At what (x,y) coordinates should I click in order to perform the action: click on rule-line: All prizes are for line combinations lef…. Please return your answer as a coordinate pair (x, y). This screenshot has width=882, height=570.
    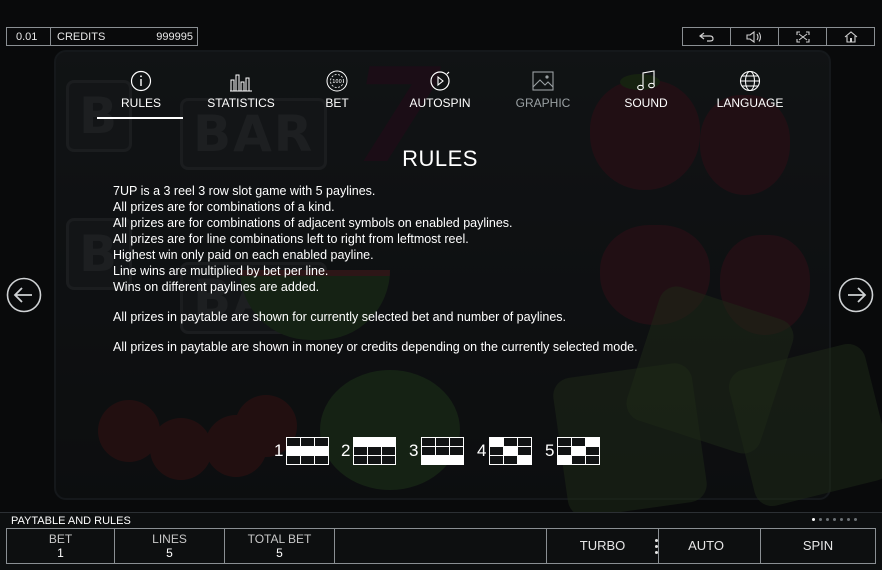
    Looking at the image, I should click on (291, 239).